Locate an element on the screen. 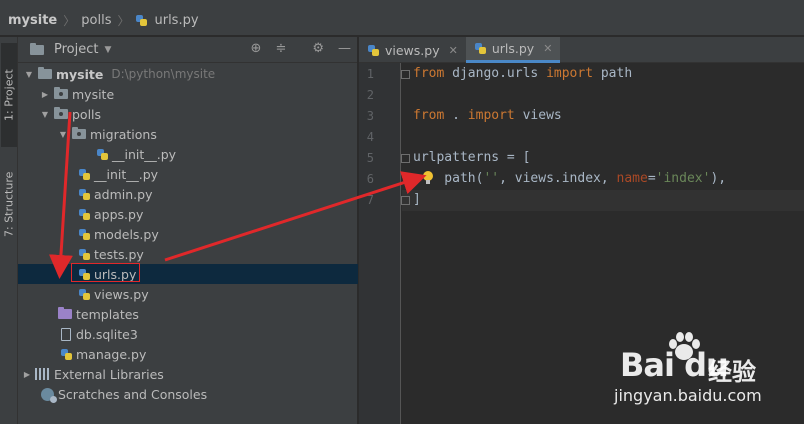 This screenshot has width=804, height=424. tree-item-mysite-package: ▶ mysite is located at coordinates (188, 94).